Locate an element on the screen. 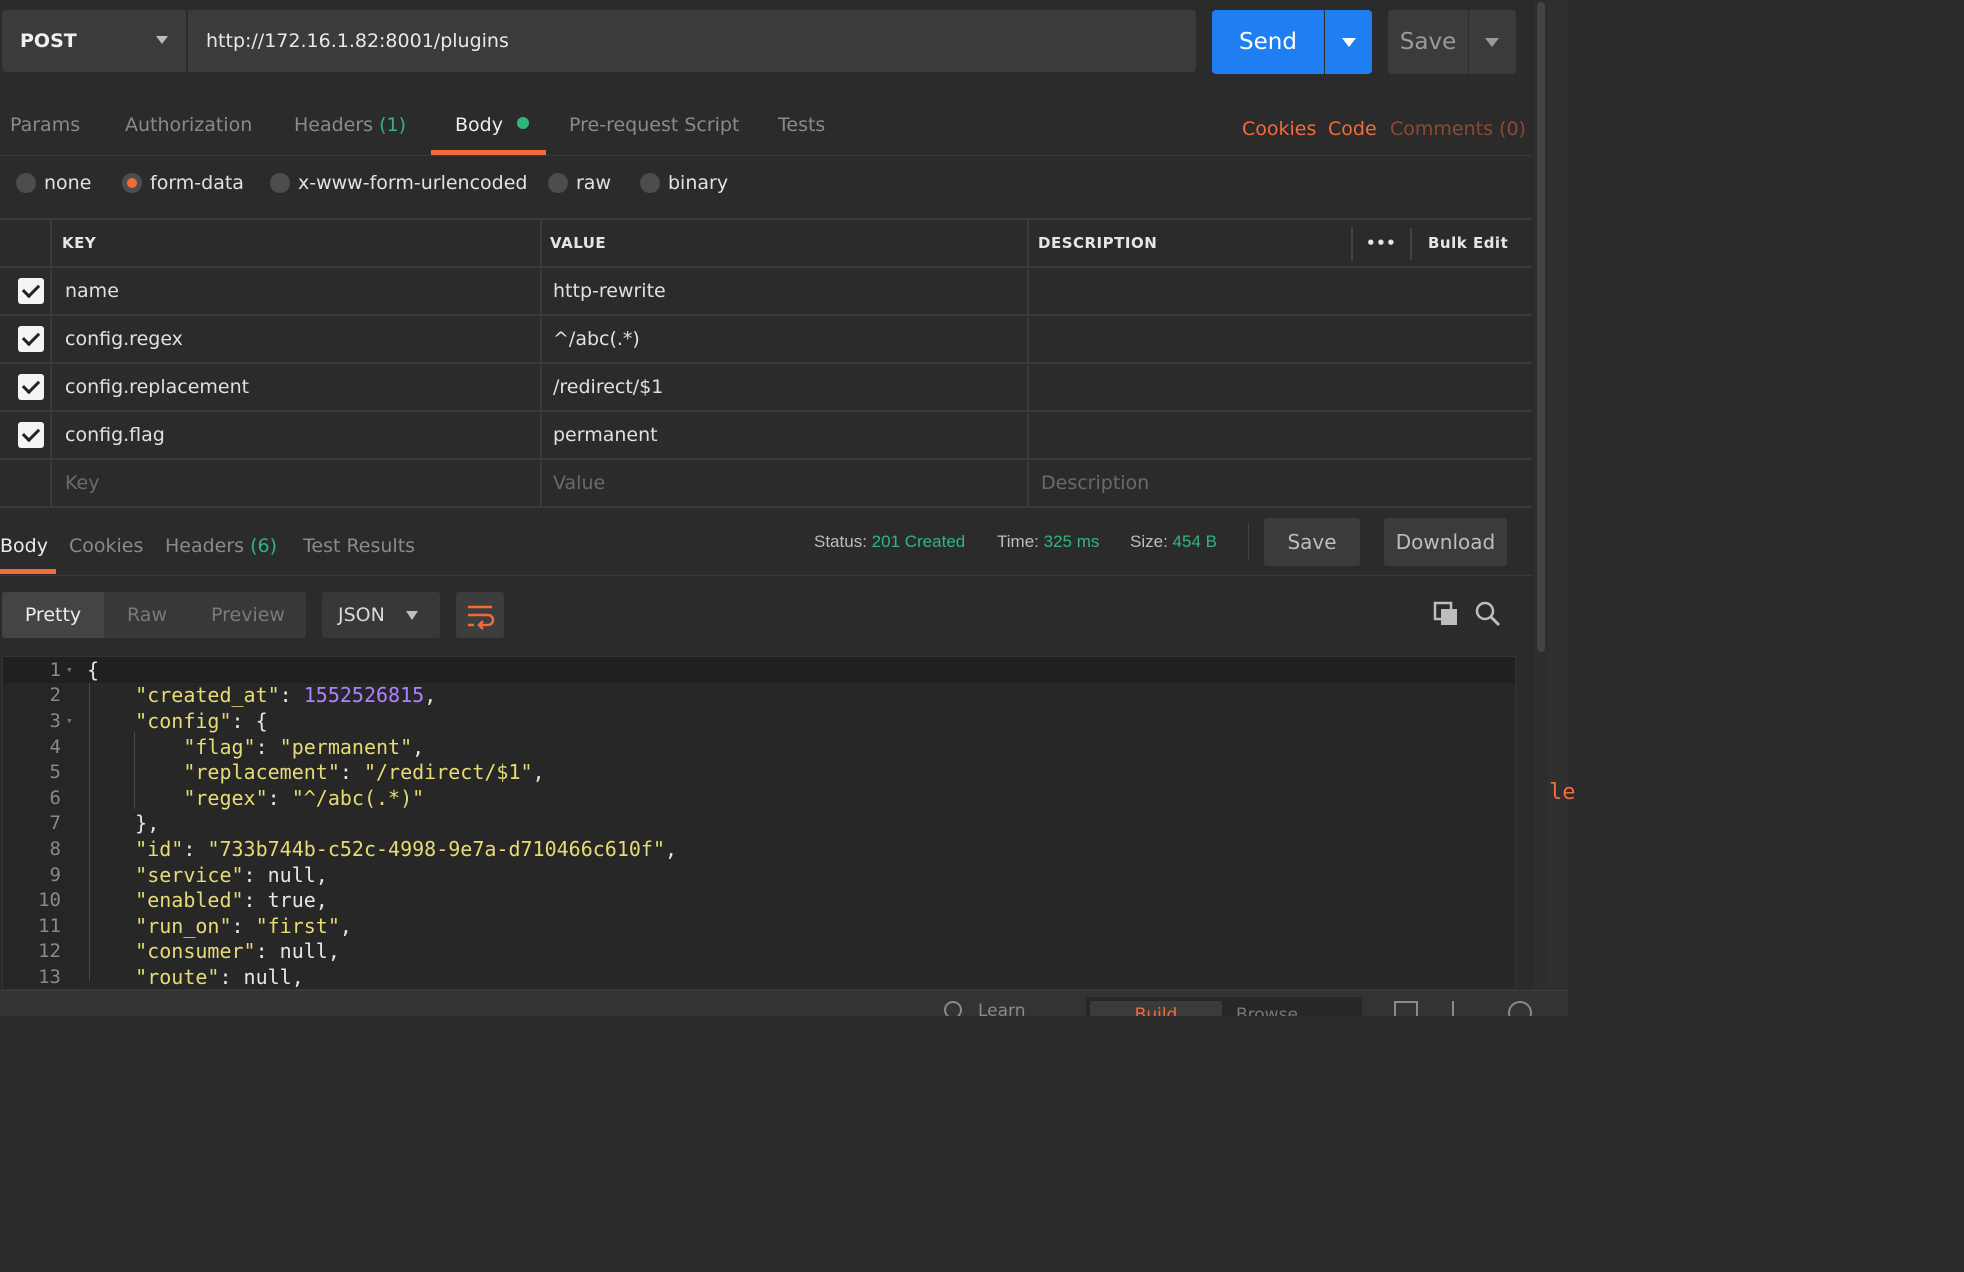 This screenshot has height=1272, width=1964. status-value: 201 Created is located at coordinates (918, 541).